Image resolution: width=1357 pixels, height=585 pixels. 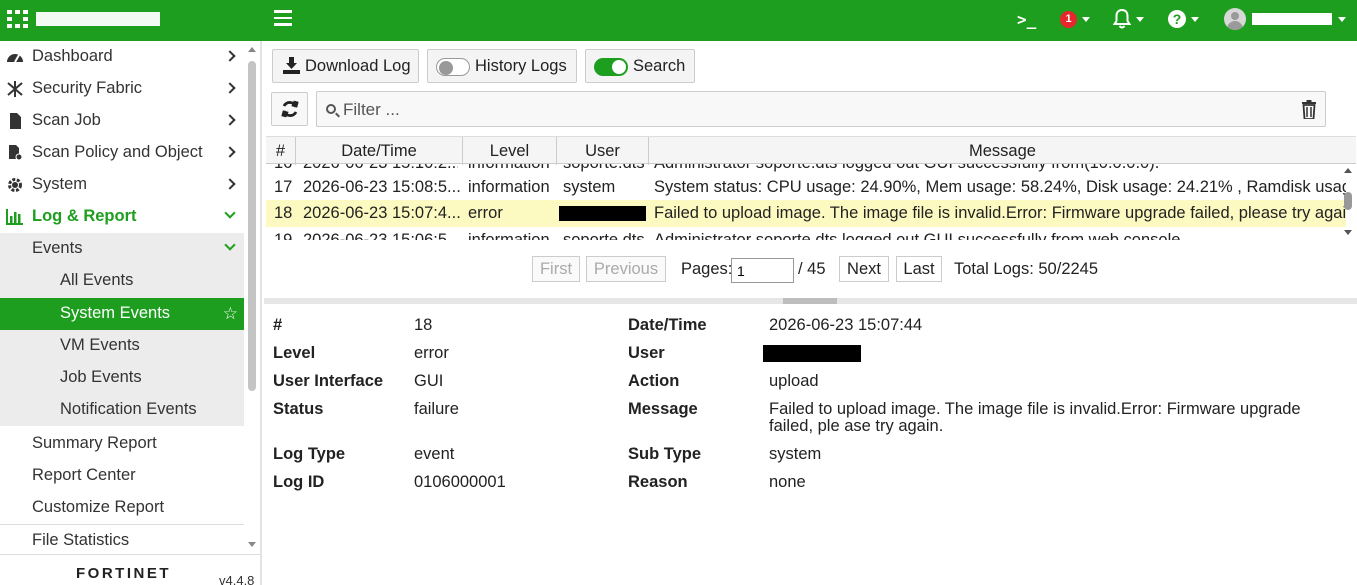 I want to click on column-header-level: Level, so click(x=510, y=151).